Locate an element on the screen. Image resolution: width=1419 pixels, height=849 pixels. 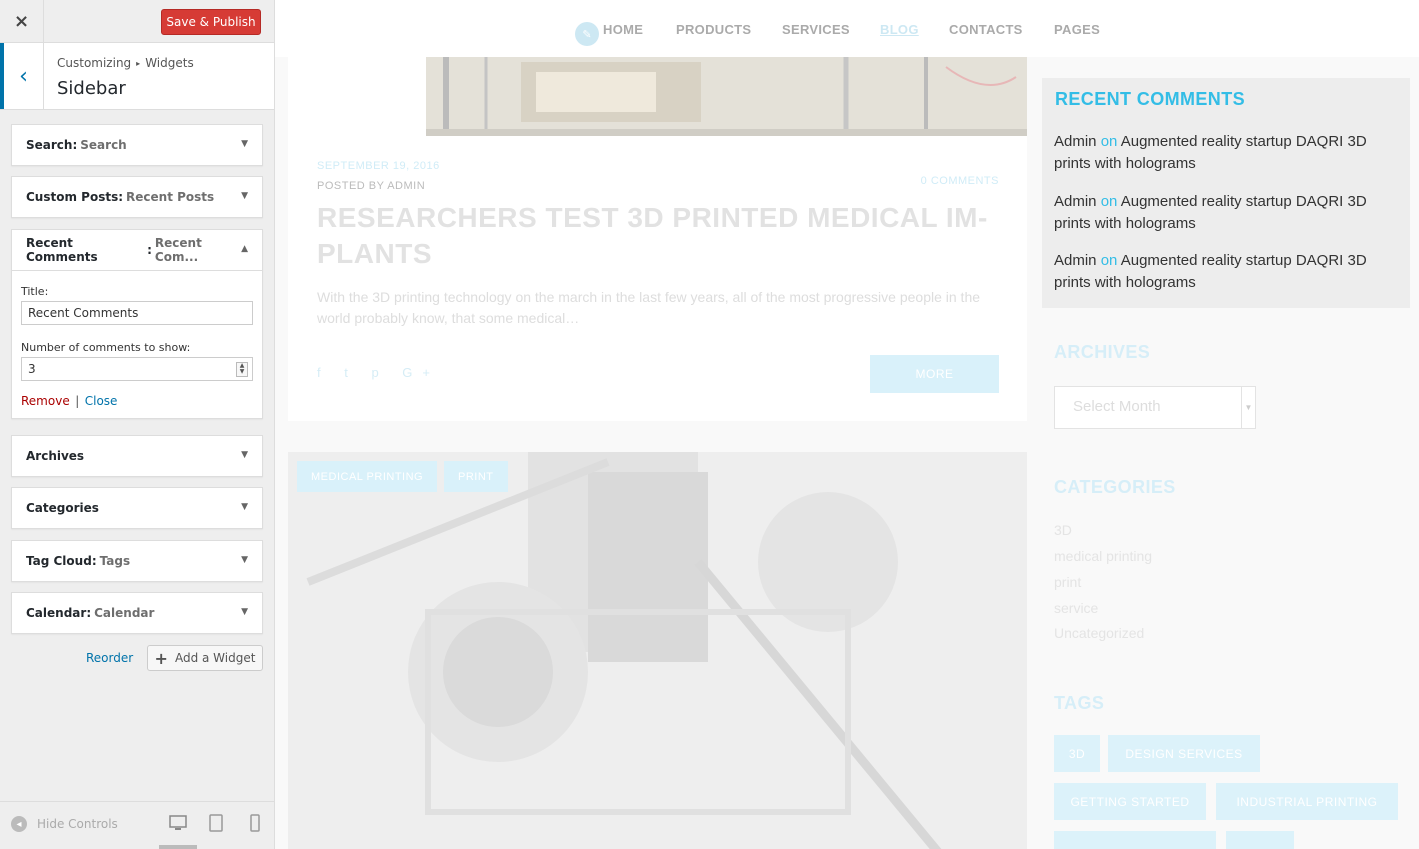
nav-blog: BLOG is located at coordinates (899, 29).